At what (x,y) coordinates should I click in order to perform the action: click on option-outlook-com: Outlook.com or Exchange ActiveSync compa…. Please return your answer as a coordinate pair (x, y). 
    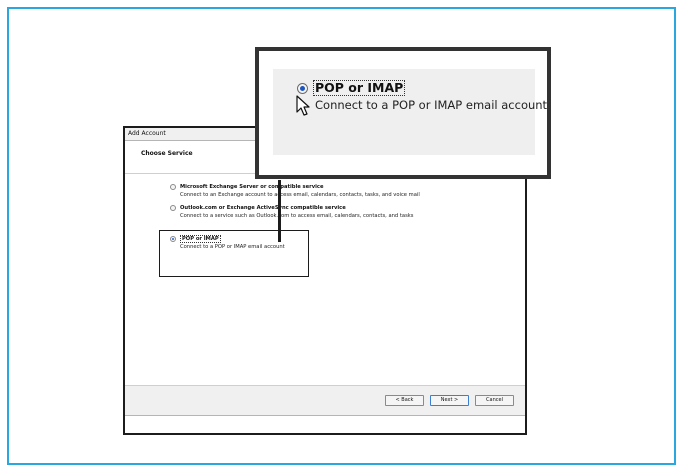
    Looking at the image, I should click on (292, 212).